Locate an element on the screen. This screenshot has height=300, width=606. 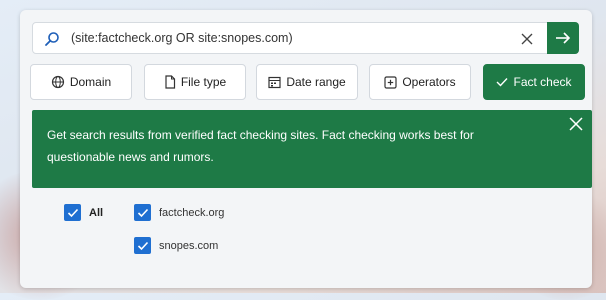
close-icon is located at coordinates (576, 124).